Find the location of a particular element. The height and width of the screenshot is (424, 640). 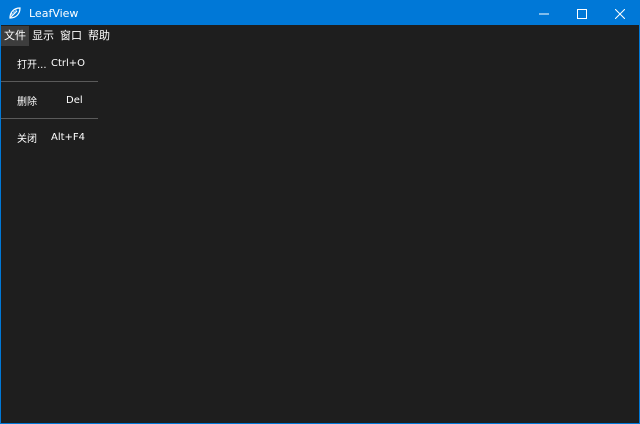

leaf-icon is located at coordinates (15, 13).